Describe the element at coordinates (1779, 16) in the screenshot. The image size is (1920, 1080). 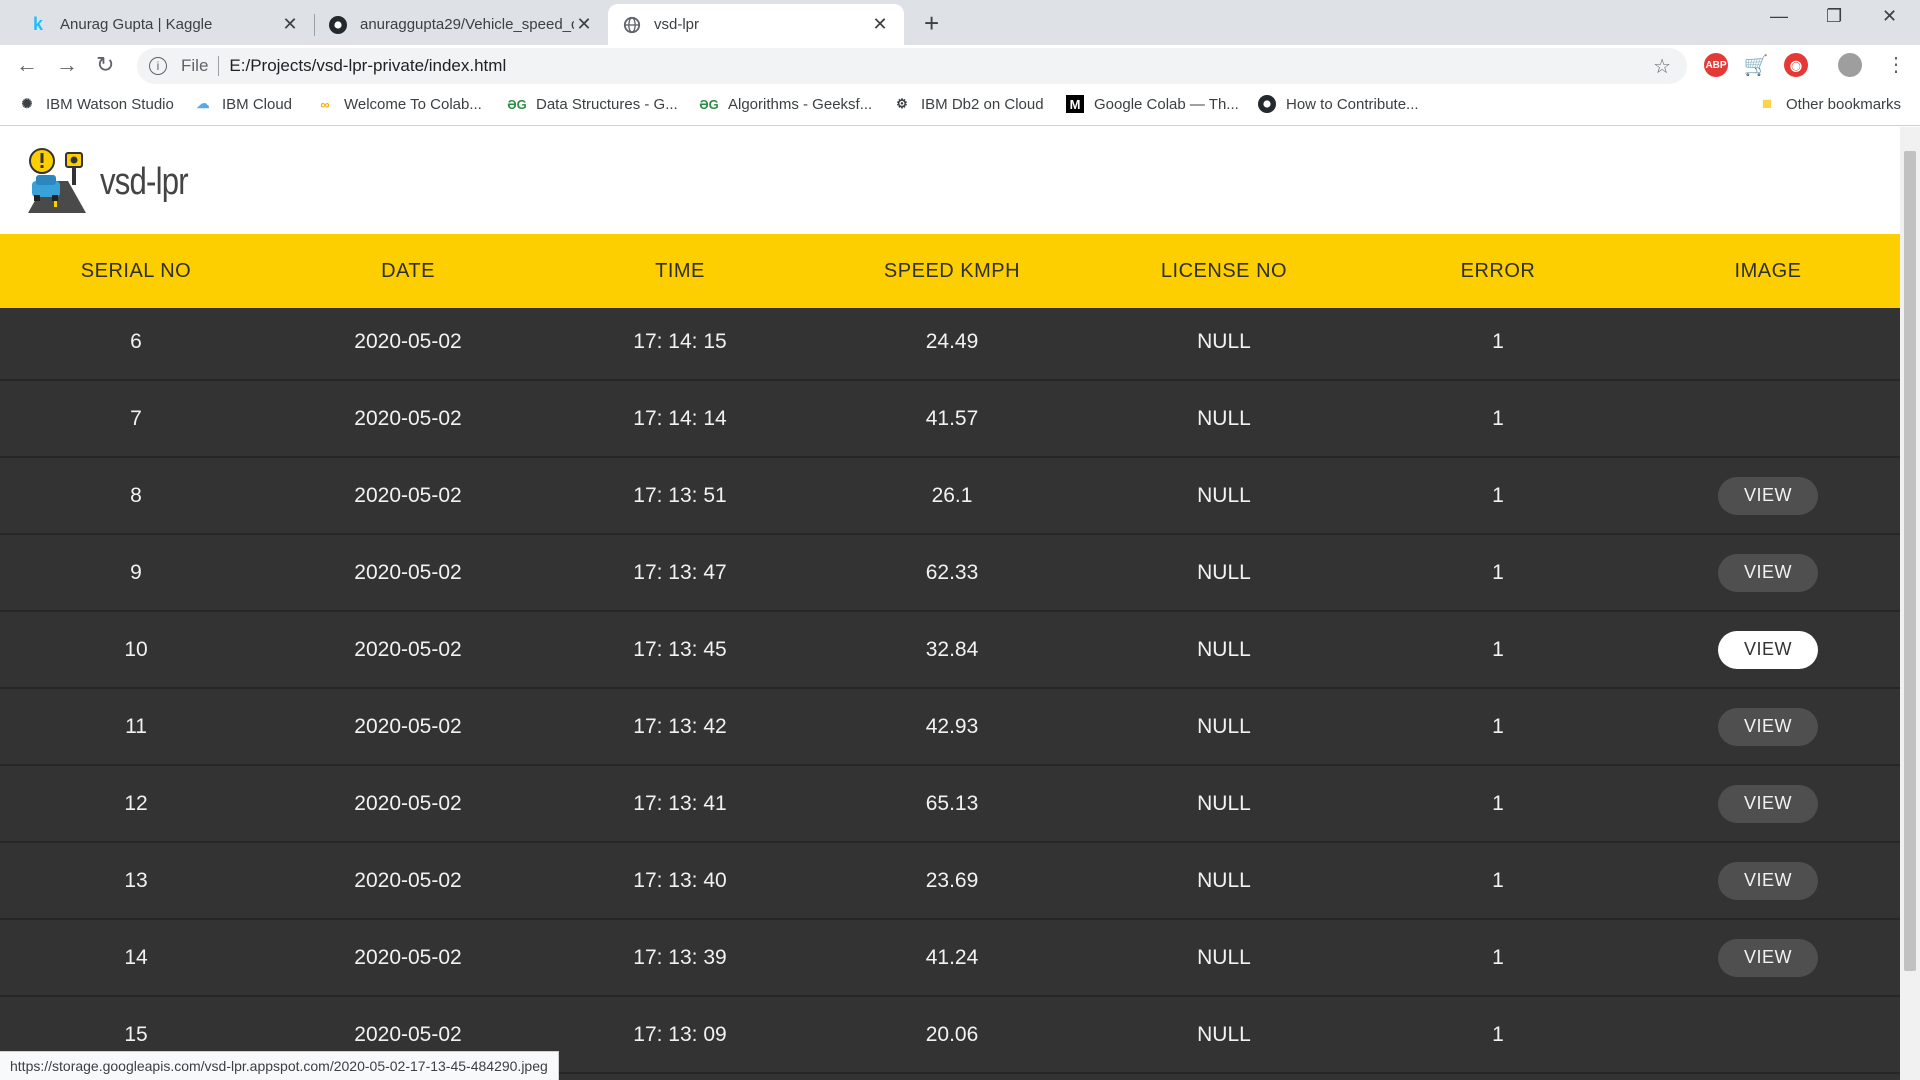
I see `minimize-icon: —` at that location.